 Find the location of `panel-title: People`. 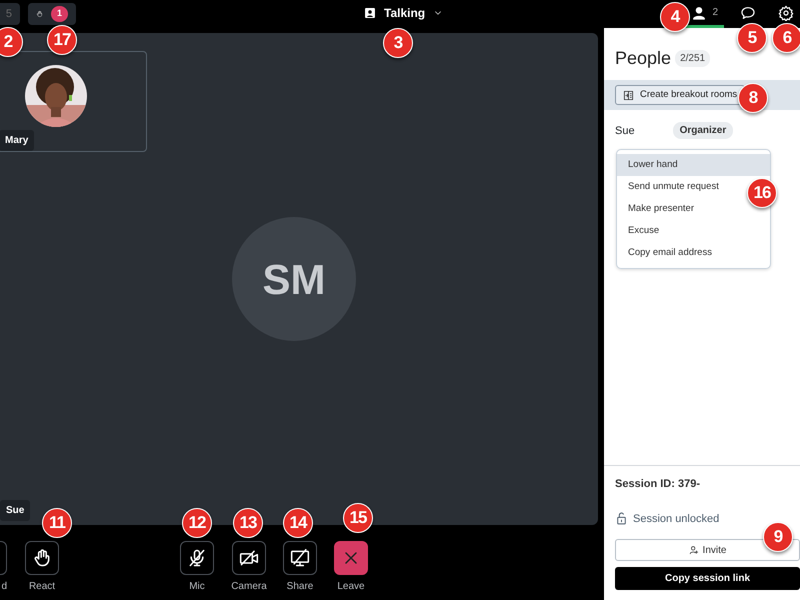

panel-title: People is located at coordinates (643, 58).